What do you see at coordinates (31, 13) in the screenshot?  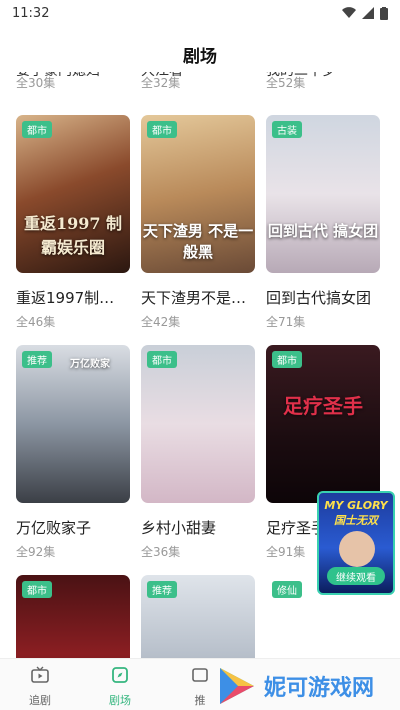 I see `status-time: 11:32` at bounding box center [31, 13].